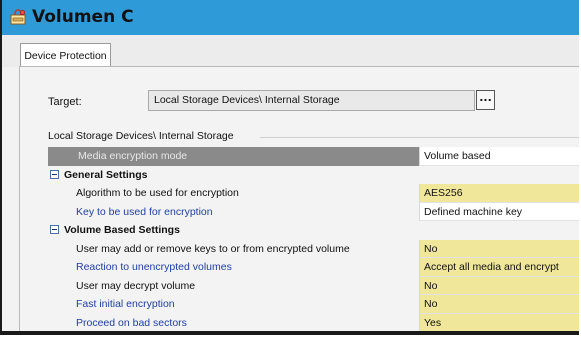  I want to click on property-value: Defined machine key, so click(499, 211).